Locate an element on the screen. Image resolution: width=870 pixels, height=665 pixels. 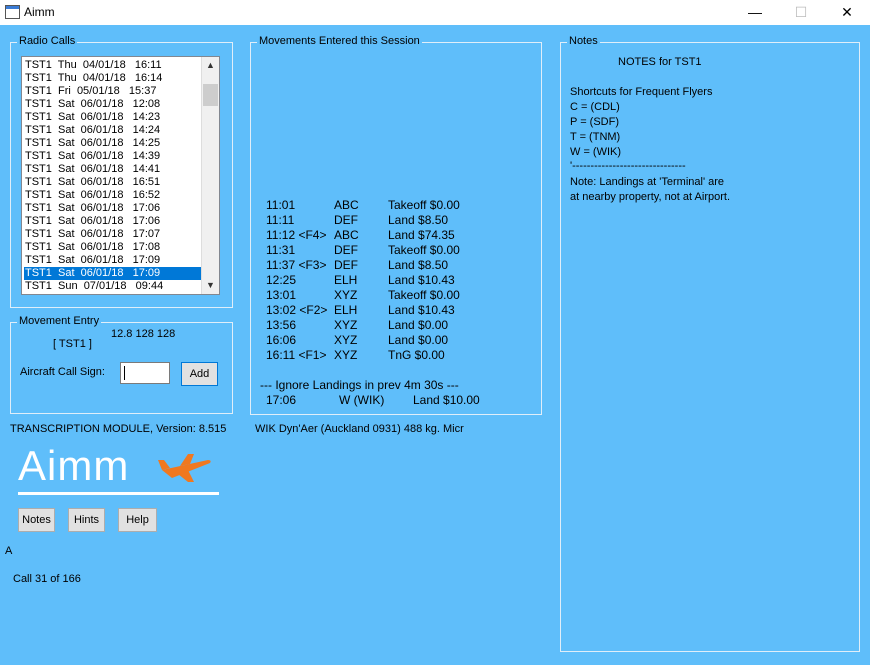
list-item: TST1 Sat 06/01/18 17:07 is located at coordinates (112, 234).